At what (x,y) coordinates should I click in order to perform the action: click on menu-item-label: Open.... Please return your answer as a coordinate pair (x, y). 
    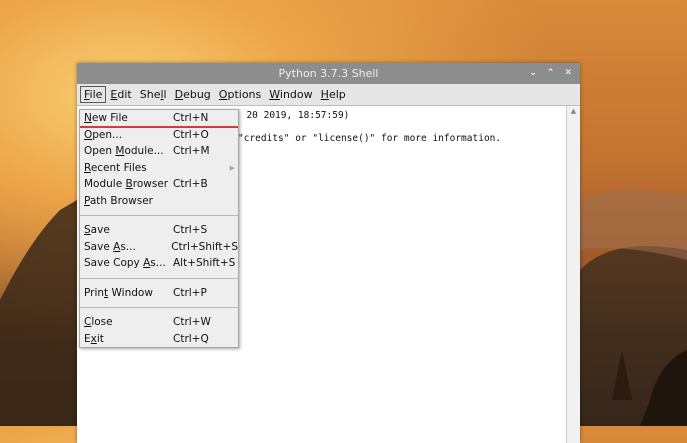
    Looking at the image, I should click on (103, 134).